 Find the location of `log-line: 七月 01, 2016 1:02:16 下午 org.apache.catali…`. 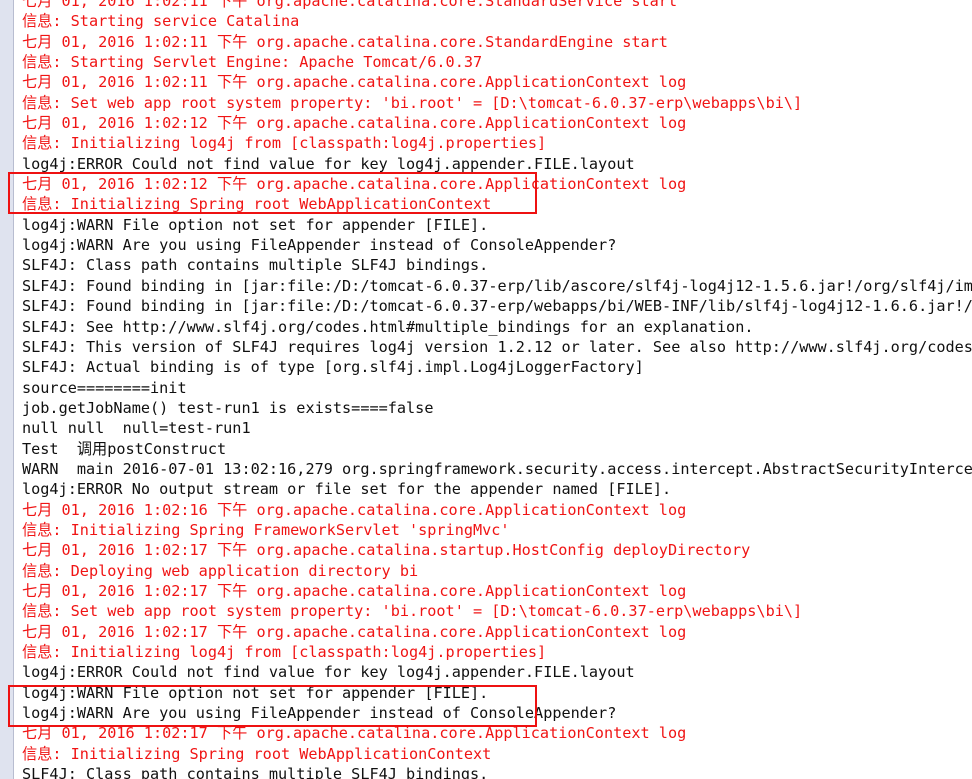

log-line: 七月 01, 2016 1:02:16 下午 org.apache.catali… is located at coordinates (354, 509).